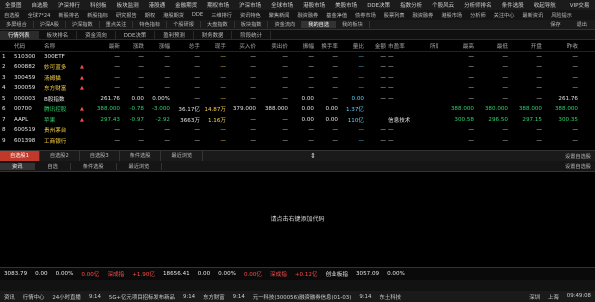  Describe the element at coordinates (158, 46) in the screenshot. I see `column-header: 涨幅` at that location.